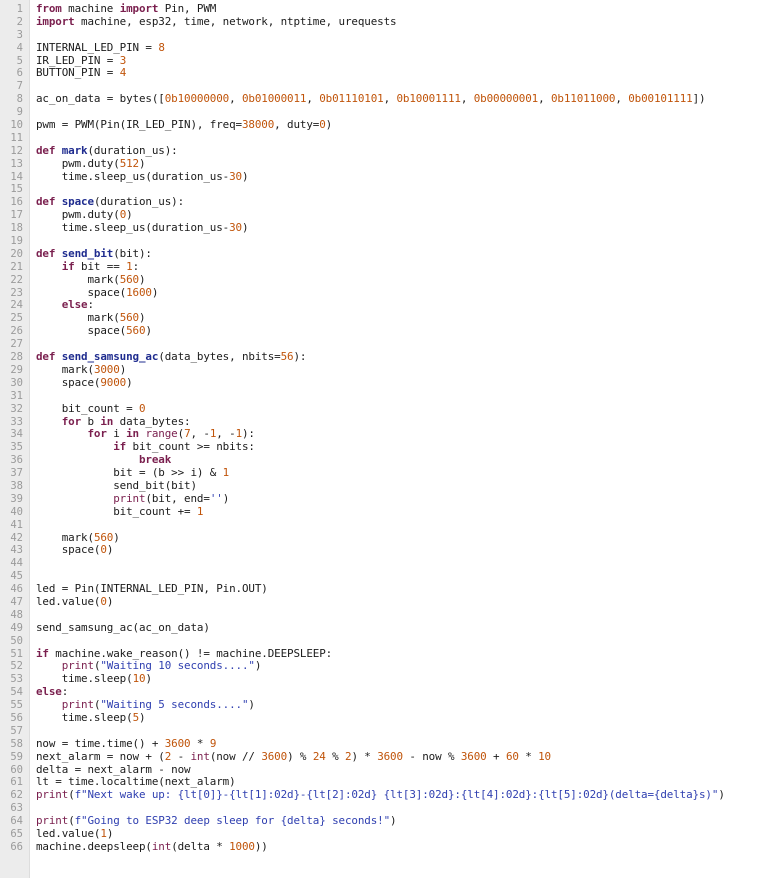 This screenshot has width=760, height=878. Describe the element at coordinates (398, 846) in the screenshot. I see `code-line: machine.deepsleep(int(delta * 1000))` at that location.